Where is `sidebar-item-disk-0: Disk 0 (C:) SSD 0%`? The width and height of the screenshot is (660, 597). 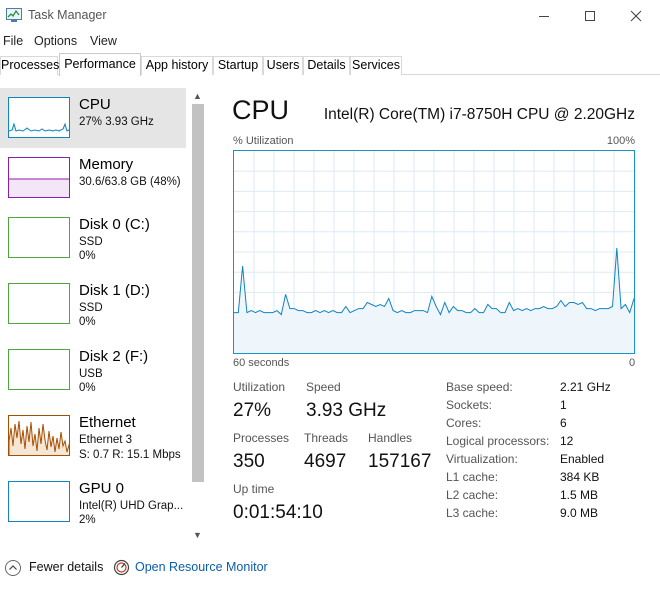 sidebar-item-disk-0: Disk 0 (C:) SSD 0% is located at coordinates (93, 238).